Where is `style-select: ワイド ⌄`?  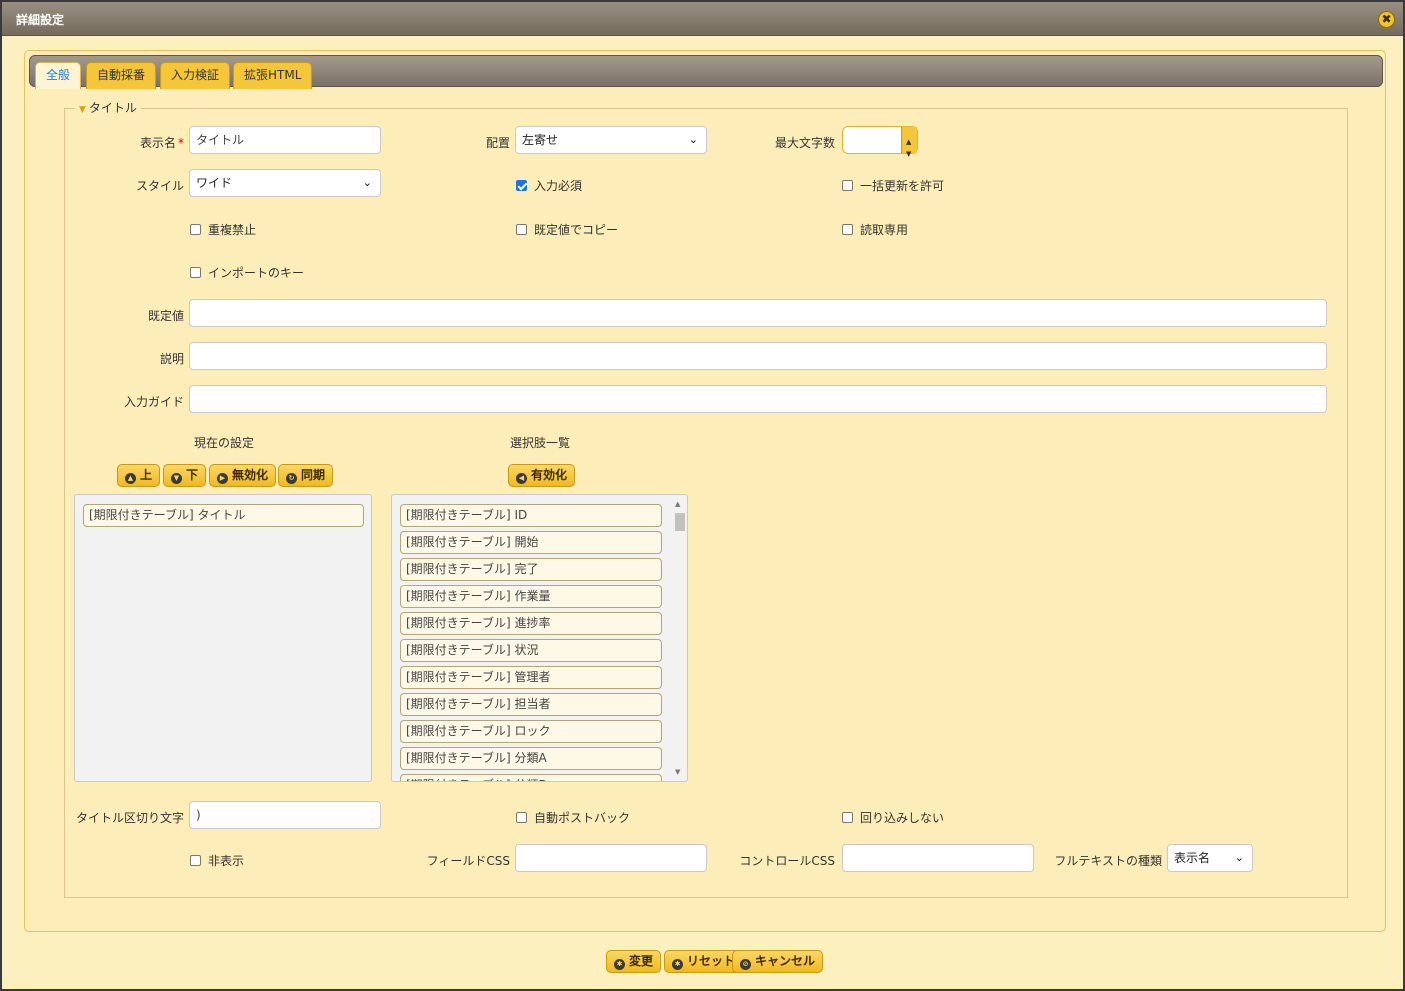 style-select: ワイド ⌄ is located at coordinates (285, 183).